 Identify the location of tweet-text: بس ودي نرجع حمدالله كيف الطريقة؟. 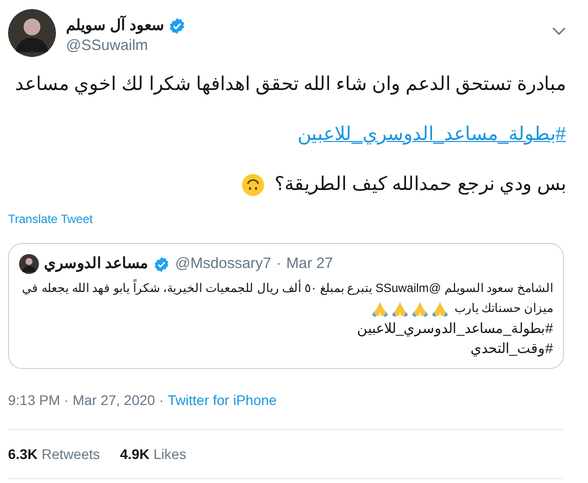
(420, 184).